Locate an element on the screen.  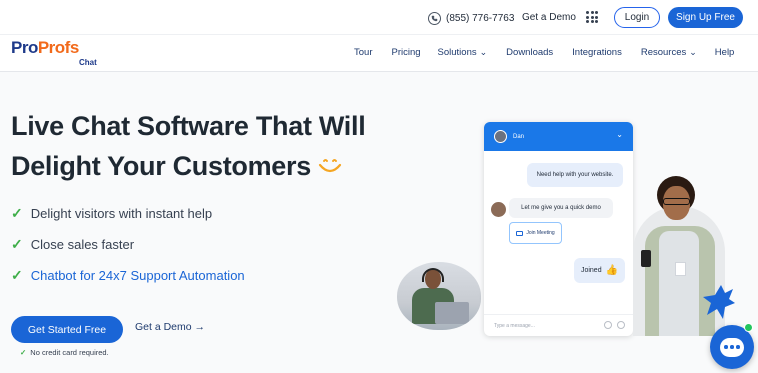
get-started-button: Get Started Free is located at coordinates (67, 329).